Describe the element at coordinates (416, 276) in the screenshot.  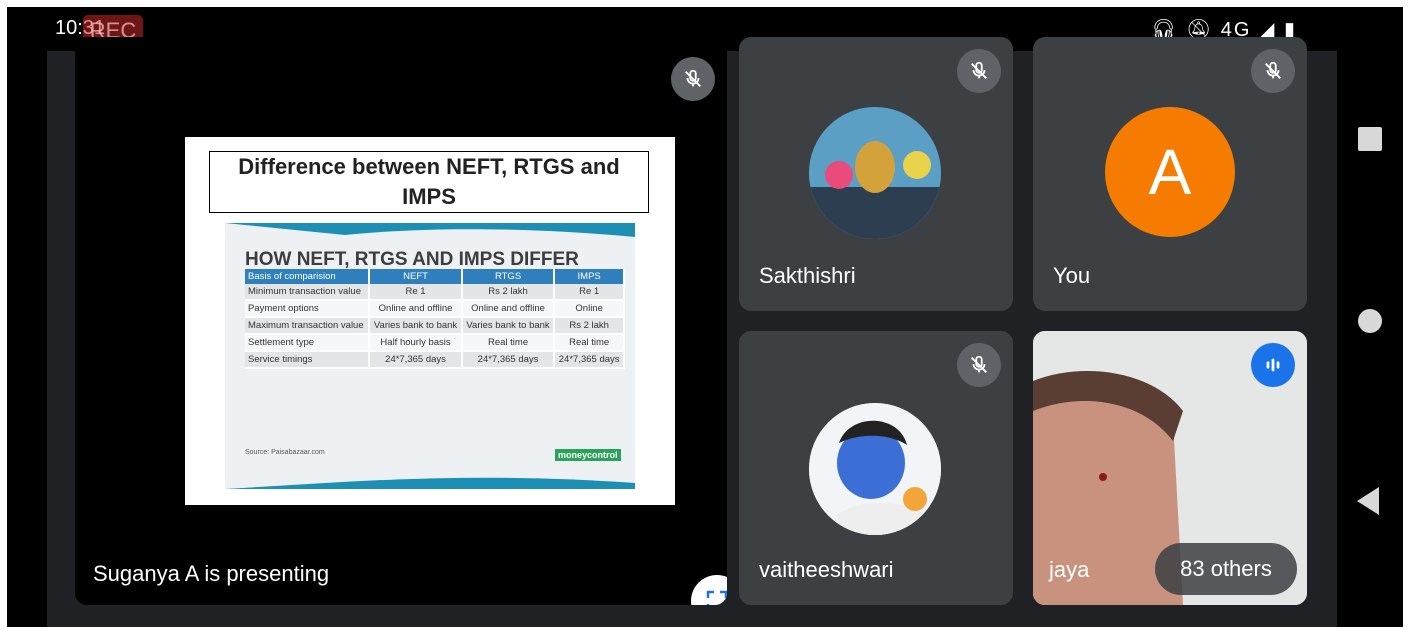
I see `table-header: NEFT` at that location.